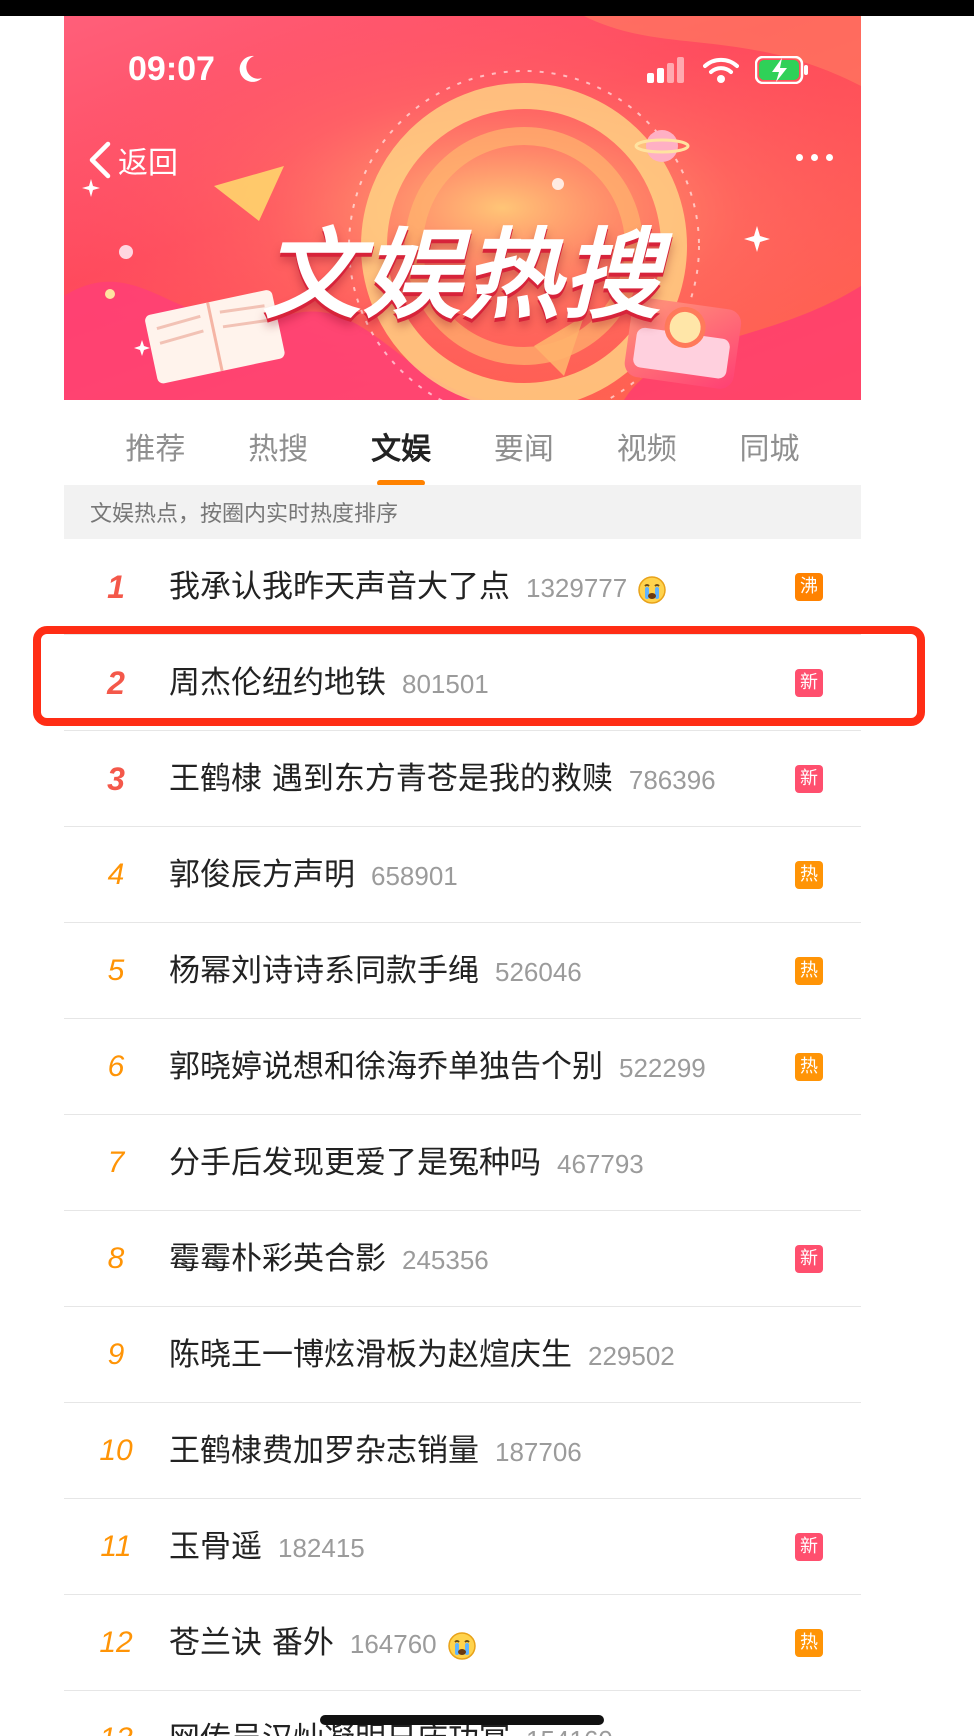  I want to click on item-title: 我承认我昨天声音大了点, so click(339, 587).